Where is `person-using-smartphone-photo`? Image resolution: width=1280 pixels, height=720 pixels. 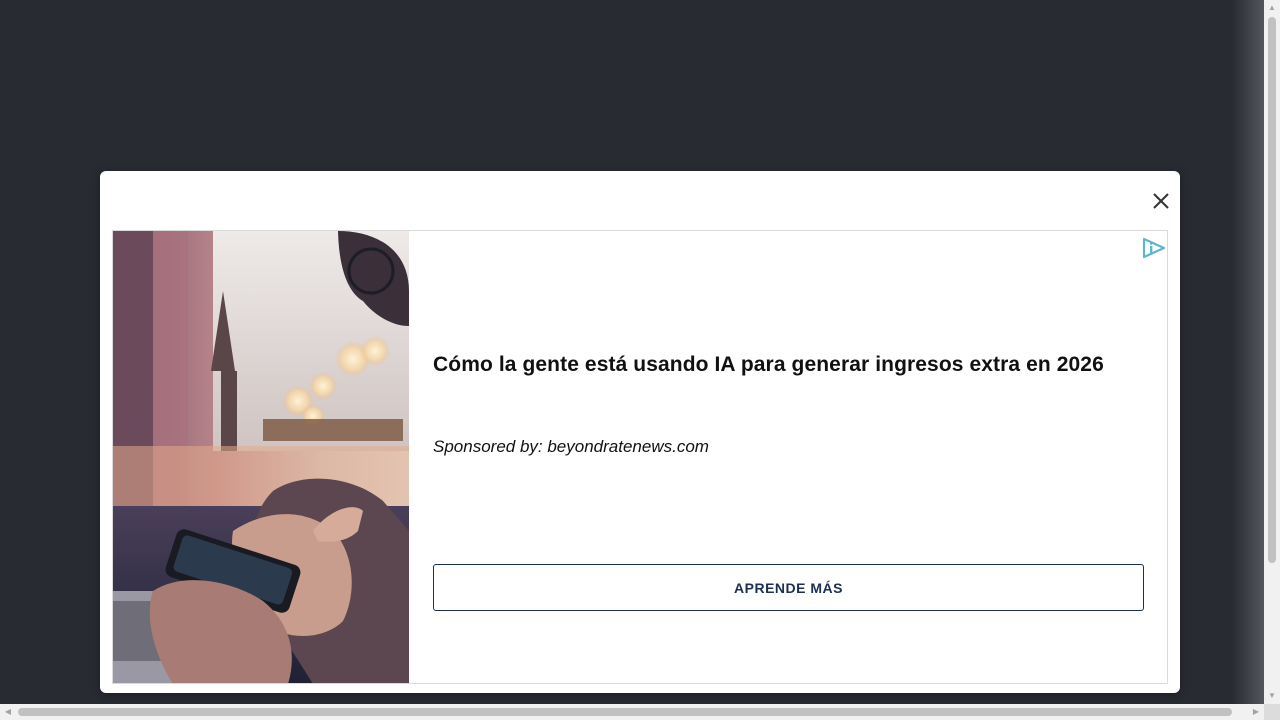
person-using-smartphone-photo is located at coordinates (261, 457).